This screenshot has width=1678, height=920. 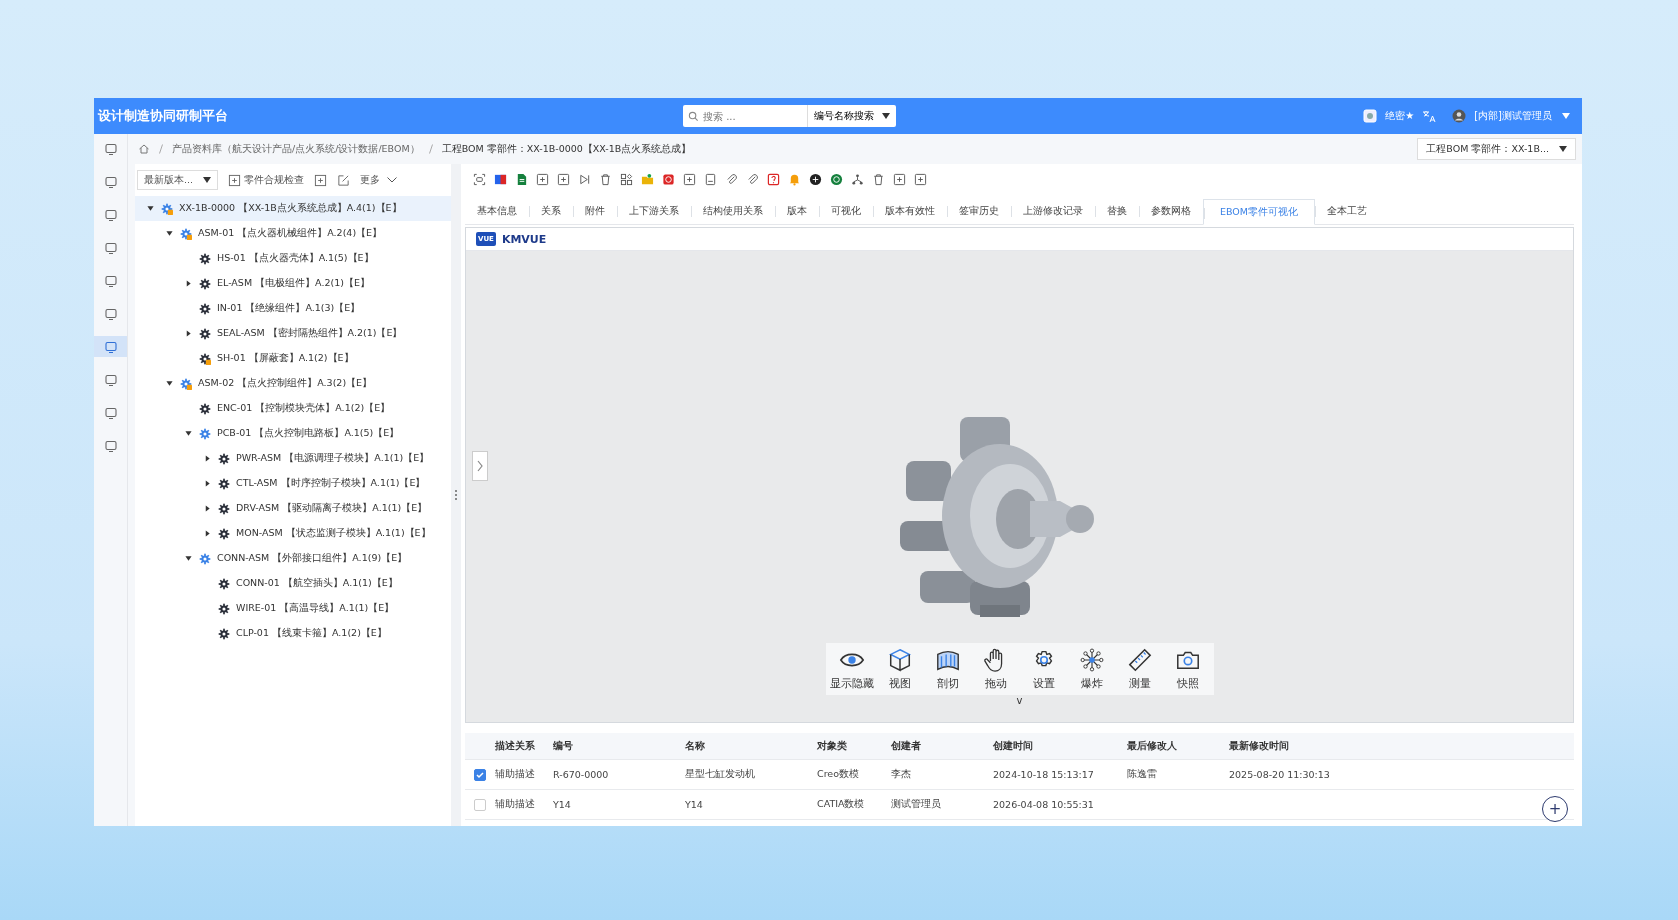 What do you see at coordinates (293, 458) in the screenshot?
I see `tree-item: PWR-ASM 【电源调理子模块】A.1(1)【E】` at bounding box center [293, 458].